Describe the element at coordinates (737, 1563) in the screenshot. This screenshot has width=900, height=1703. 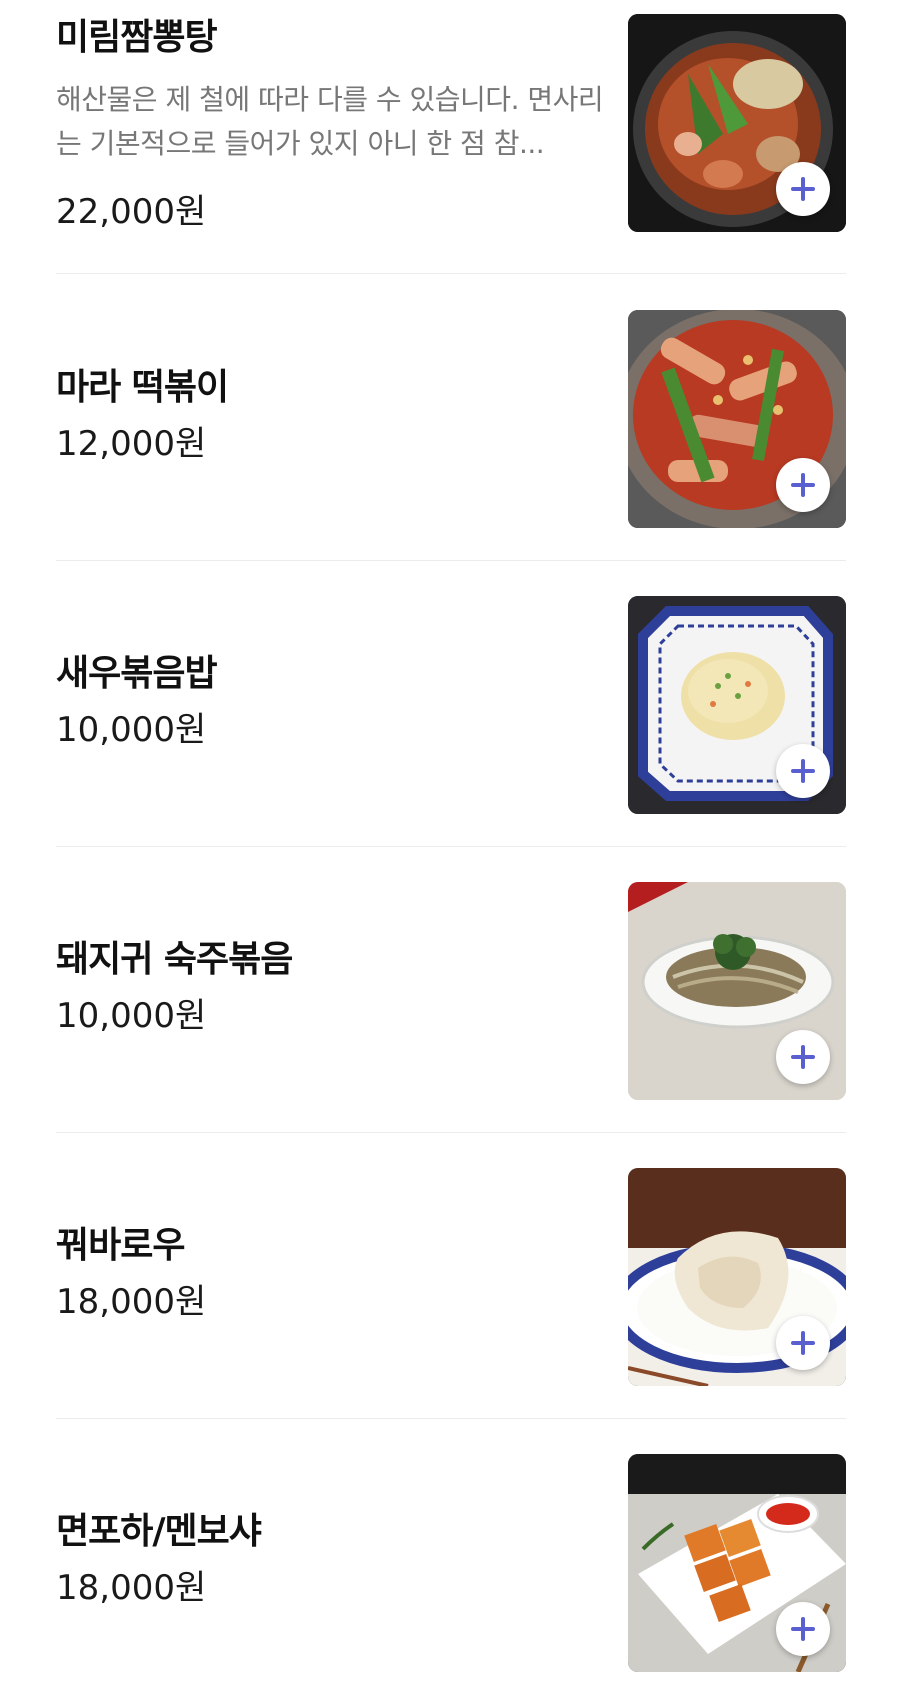
I see `menbosha-photo` at that location.